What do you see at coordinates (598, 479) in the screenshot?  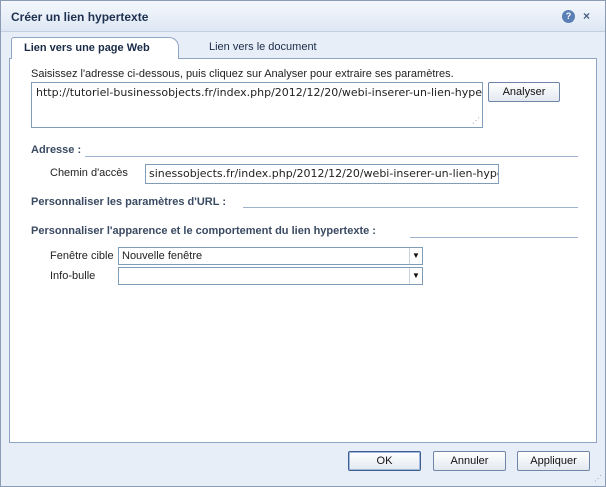 I see `window-resize-grip-icon: ⋰` at bounding box center [598, 479].